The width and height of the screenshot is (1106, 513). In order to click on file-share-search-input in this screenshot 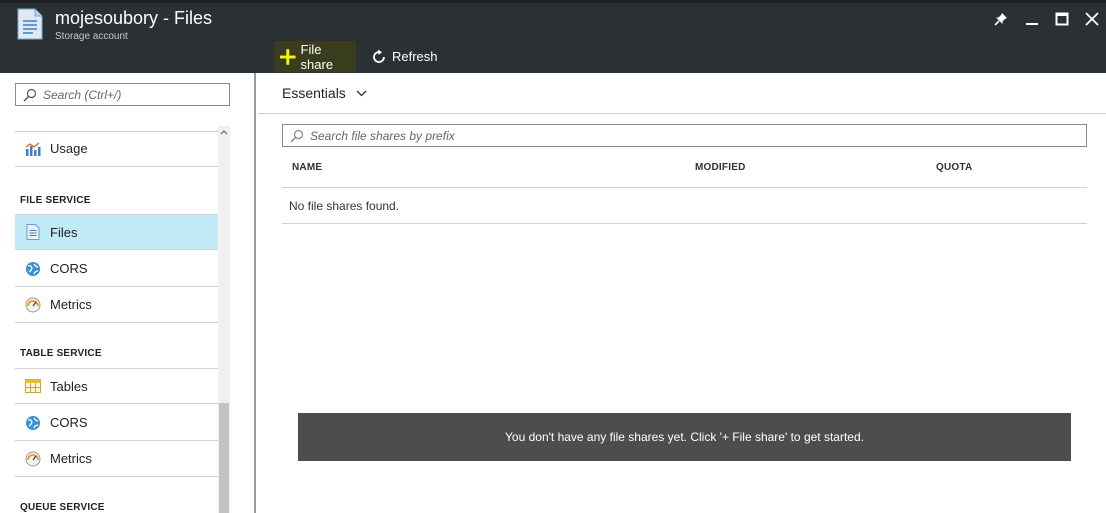, I will do `click(690, 135)`.